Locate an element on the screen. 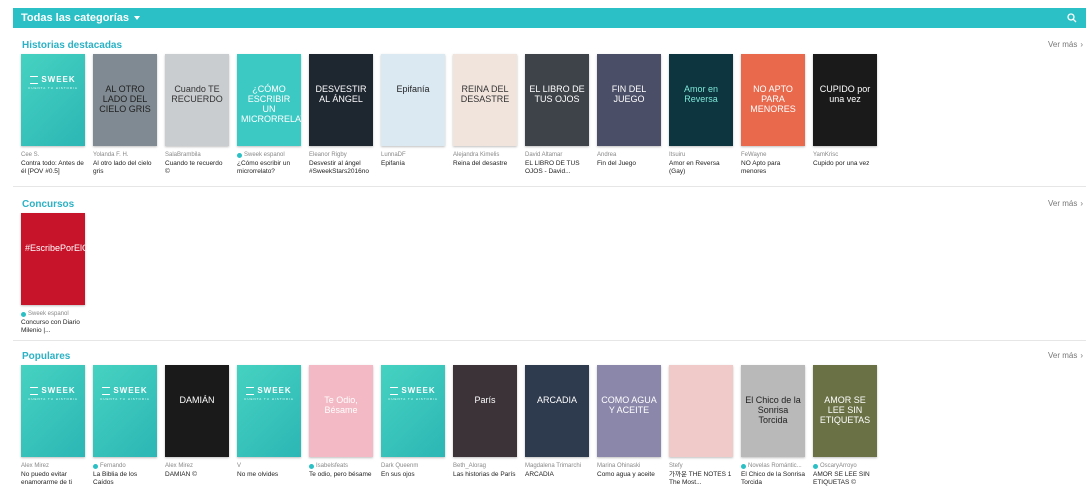 Image resolution: width=1091 pixels, height=493 pixels. book-title: ARCADIA is located at coordinates (557, 475).